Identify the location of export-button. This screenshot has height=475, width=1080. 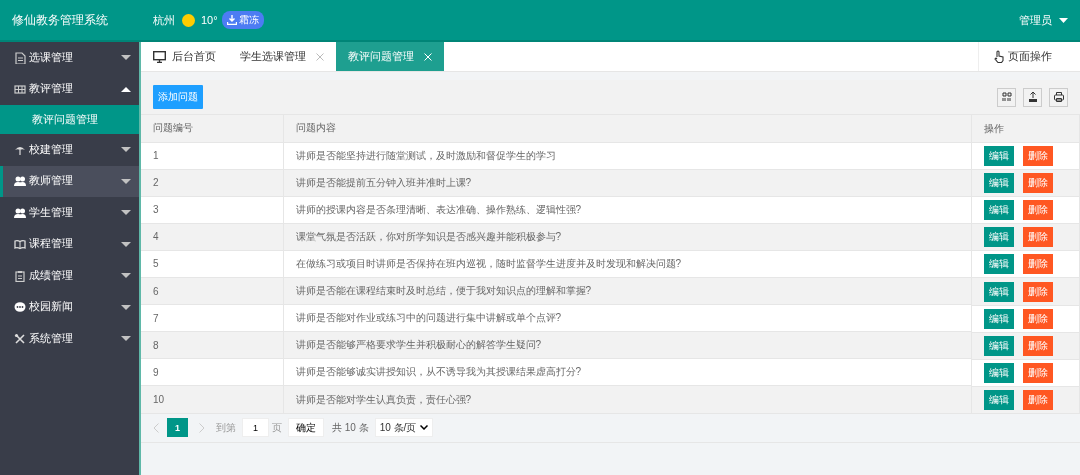
(1032, 97).